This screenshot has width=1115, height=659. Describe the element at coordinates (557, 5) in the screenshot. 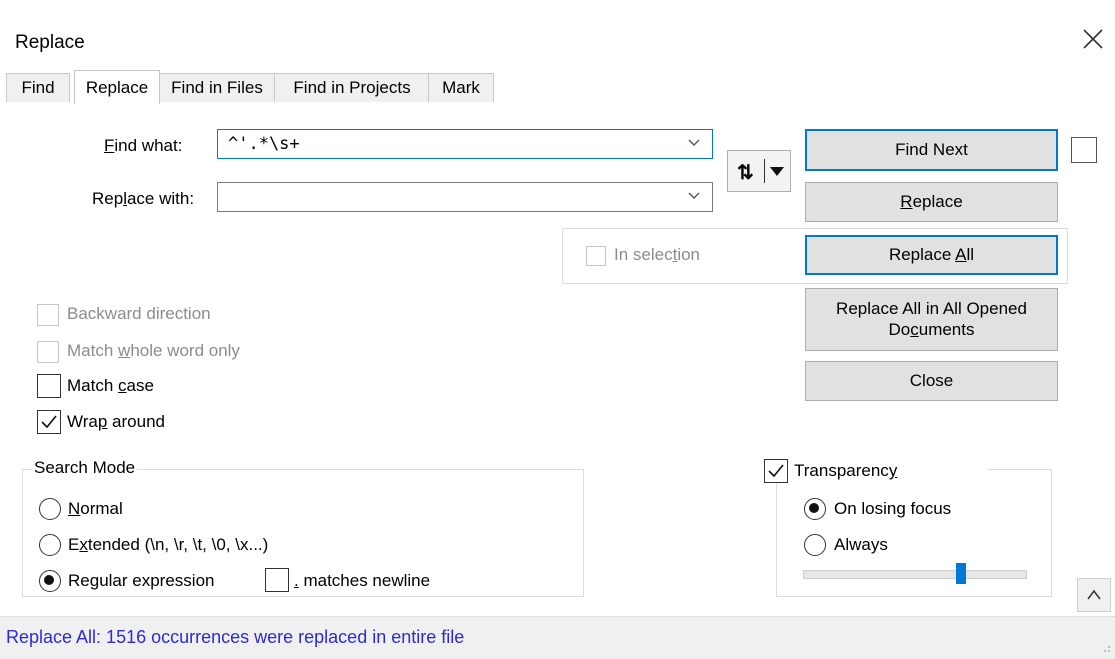

I see `background-editor-strip` at that location.